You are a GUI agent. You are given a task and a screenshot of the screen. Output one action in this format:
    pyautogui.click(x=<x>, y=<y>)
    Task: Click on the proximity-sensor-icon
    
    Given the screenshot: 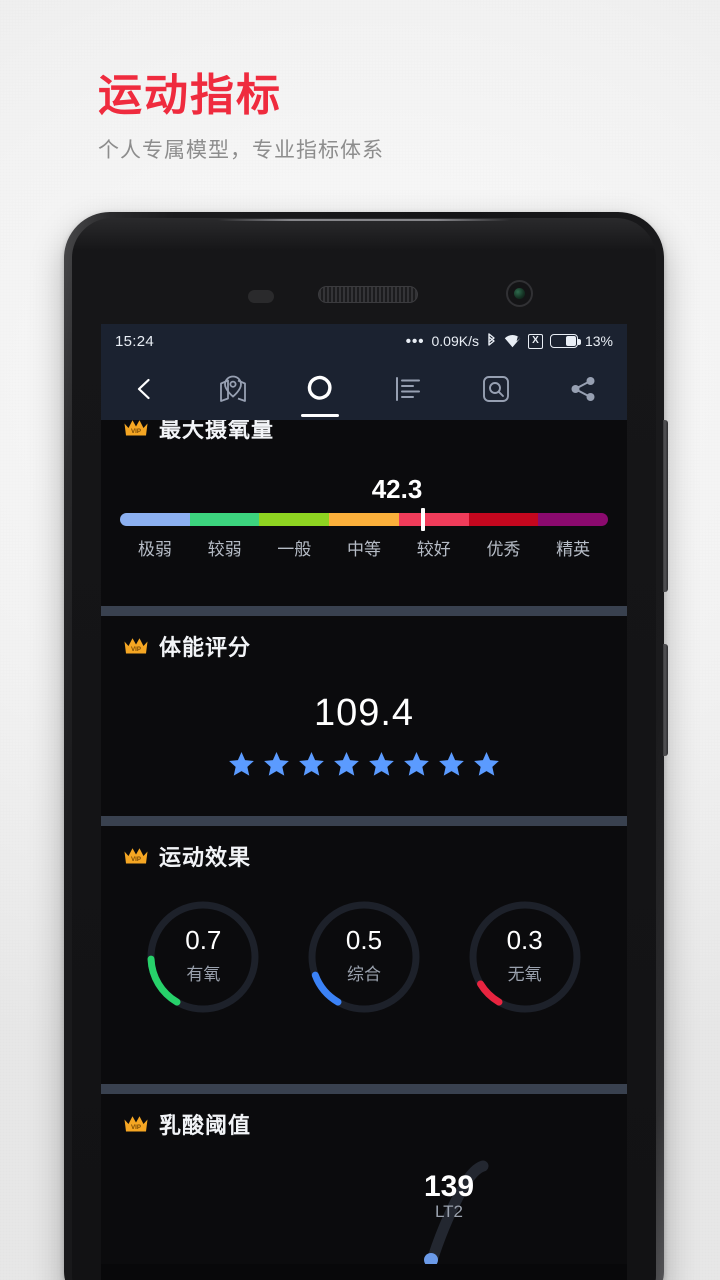 What is the action you would take?
    pyautogui.click(x=261, y=296)
    